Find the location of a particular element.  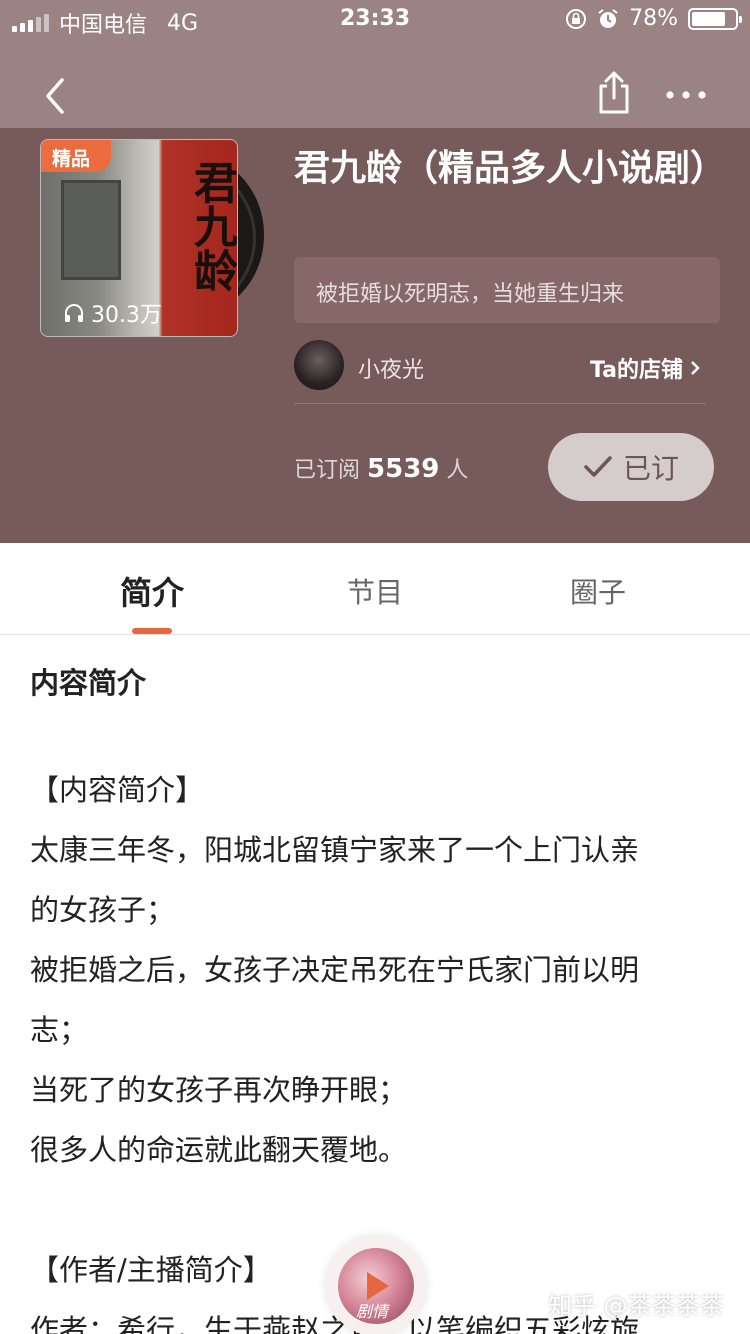

tab-intro: 简介 is located at coordinates (152, 589).